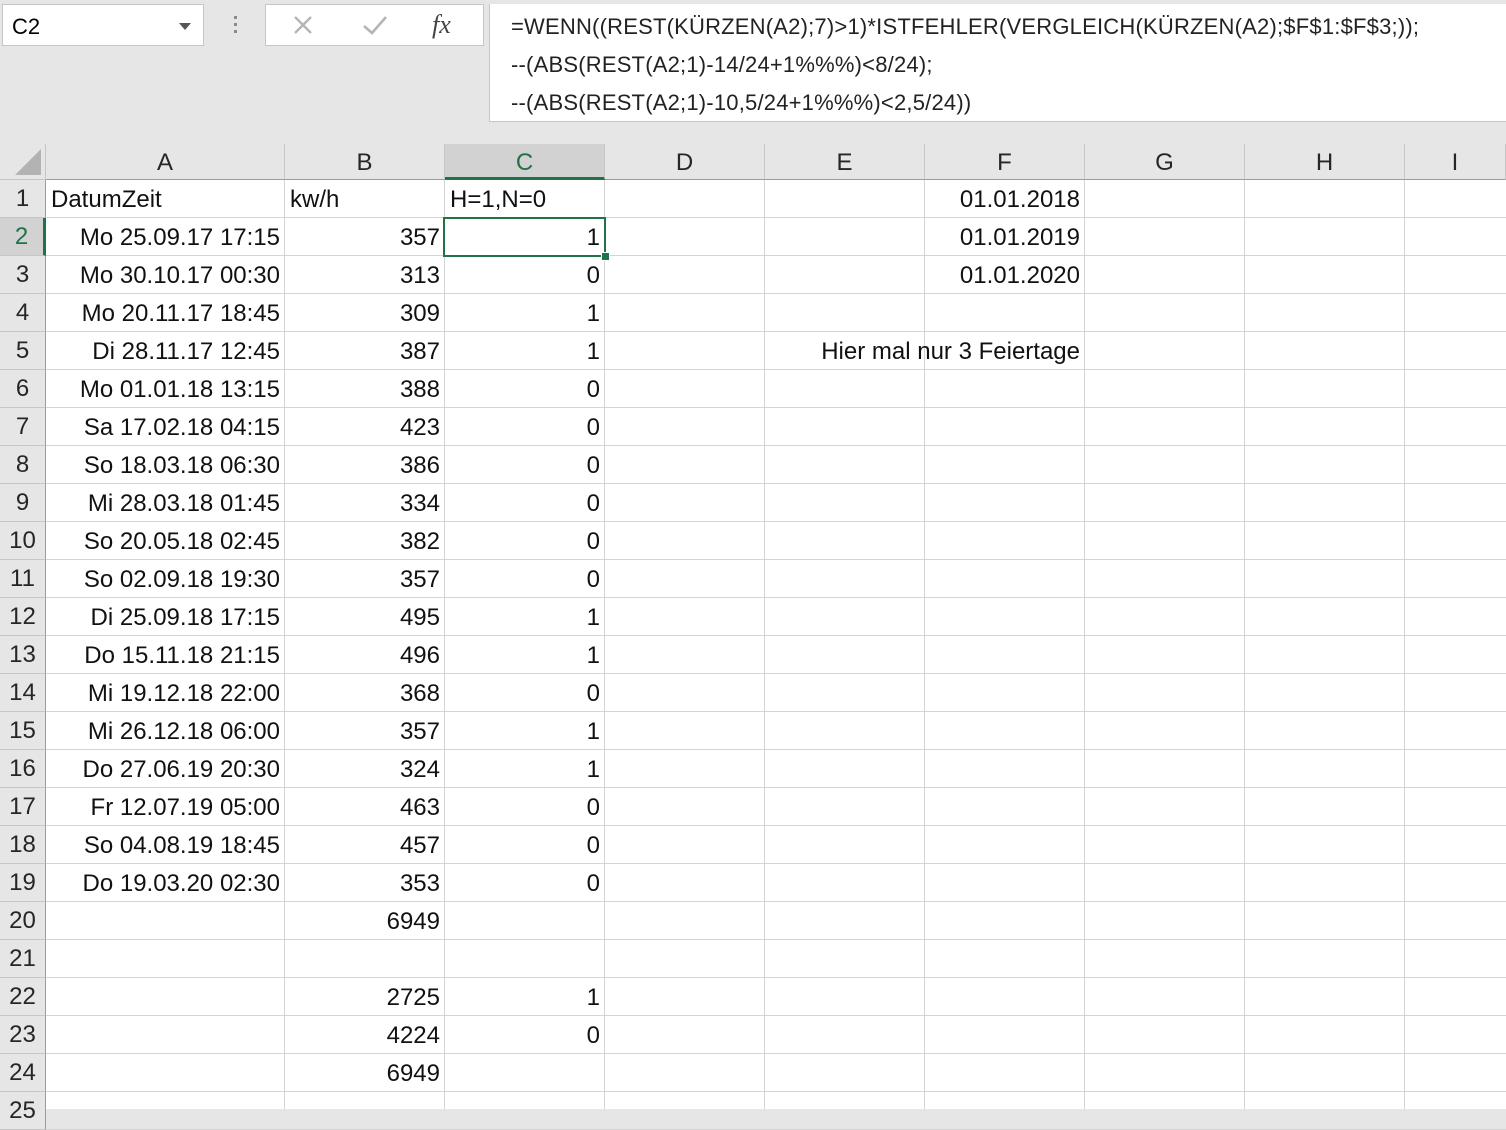  Describe the element at coordinates (365, 1035) in the screenshot. I see `cell-b23: 4224` at that location.